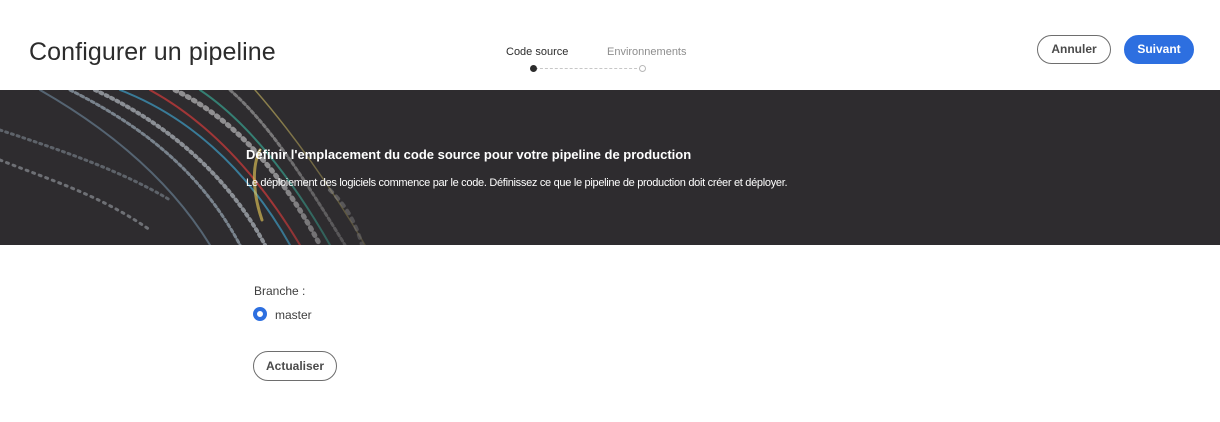  Describe the element at coordinates (280, 291) in the screenshot. I see `branch-label: Branche :` at that location.